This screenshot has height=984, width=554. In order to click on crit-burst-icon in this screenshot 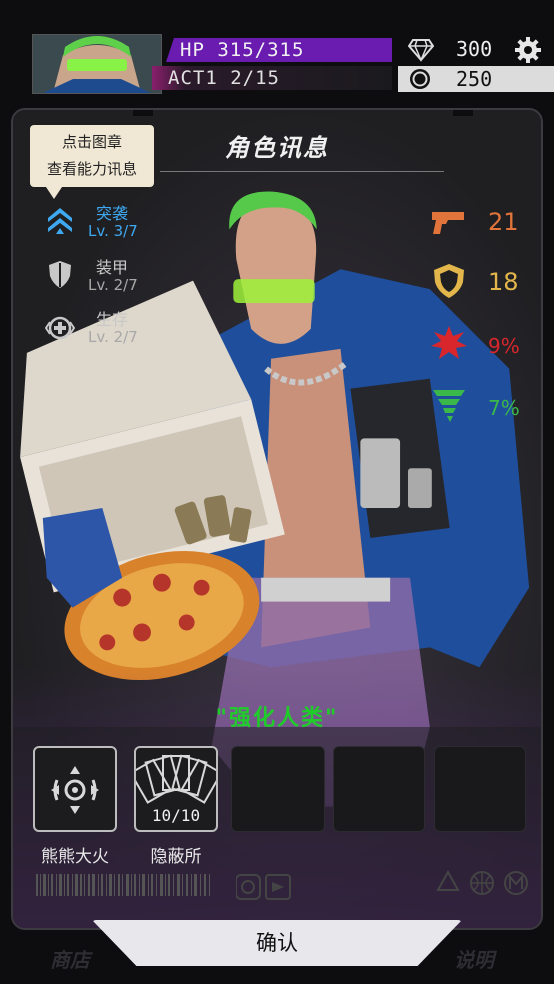, I will do `click(449, 342)`.